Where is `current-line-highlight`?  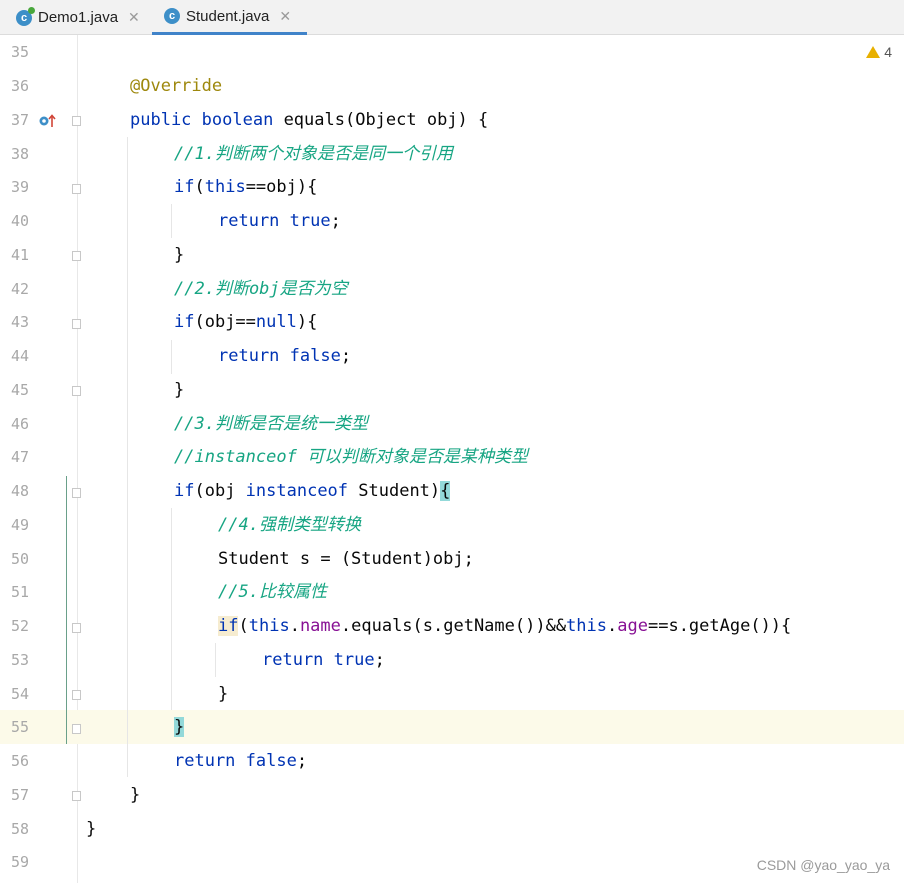 current-line-highlight is located at coordinates (452, 727).